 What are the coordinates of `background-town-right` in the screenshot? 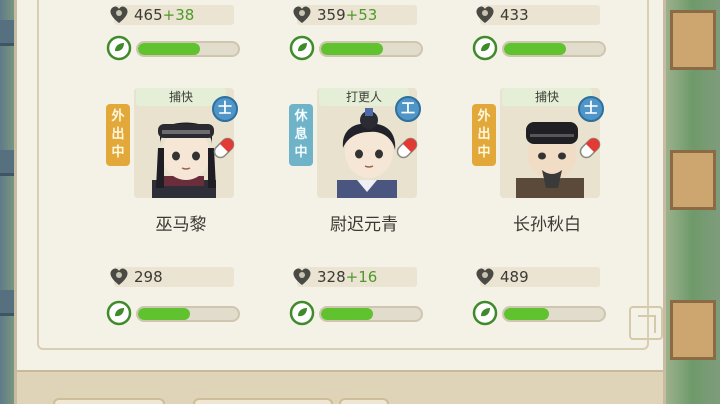 It's located at (692, 202).